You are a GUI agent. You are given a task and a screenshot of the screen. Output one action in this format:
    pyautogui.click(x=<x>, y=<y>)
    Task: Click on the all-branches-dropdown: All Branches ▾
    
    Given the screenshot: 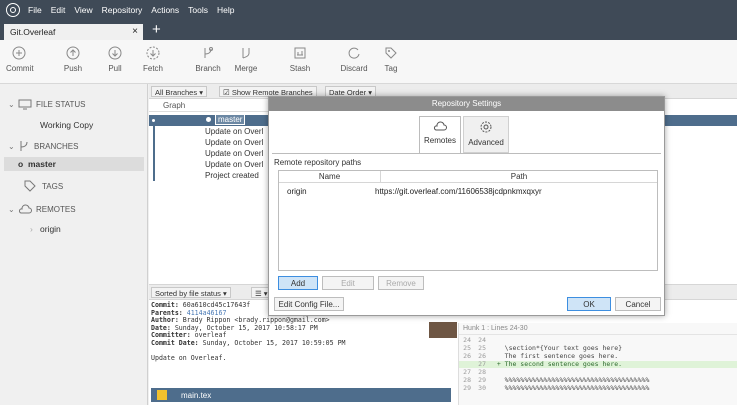 What is the action you would take?
    pyautogui.click(x=179, y=91)
    